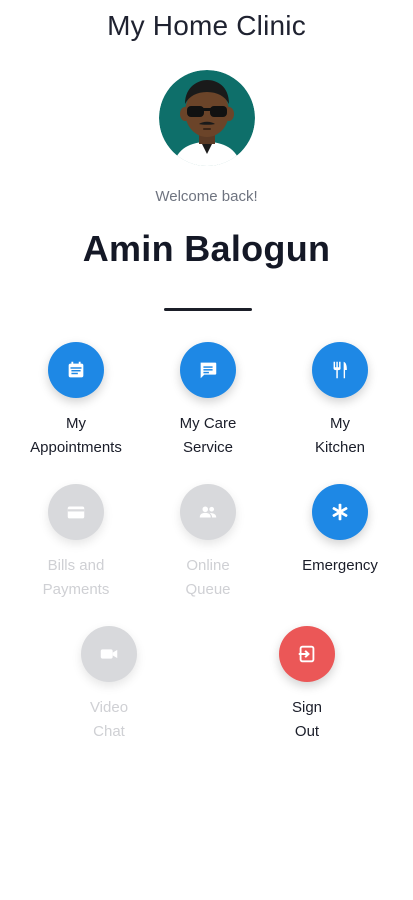 This screenshot has width=413, height=900. What do you see at coordinates (109, 731) in the screenshot?
I see `video-chat-label-2: Chat` at bounding box center [109, 731].